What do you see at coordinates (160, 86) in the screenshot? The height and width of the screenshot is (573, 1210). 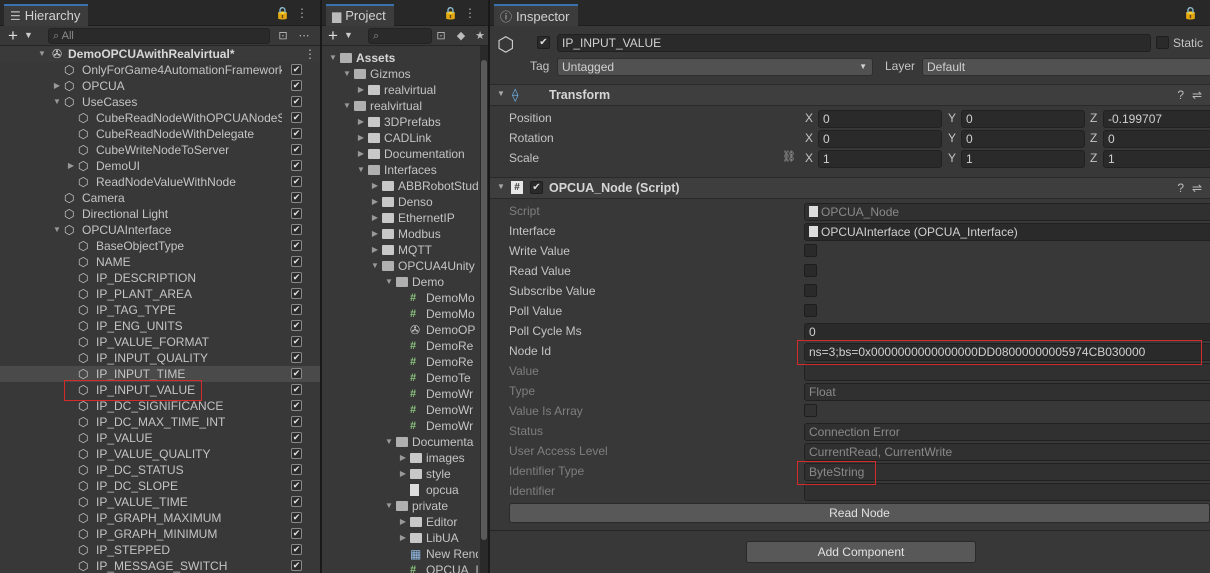 I see `hierarchy-item: ▶ ⬡ OPCUA ✔` at bounding box center [160, 86].